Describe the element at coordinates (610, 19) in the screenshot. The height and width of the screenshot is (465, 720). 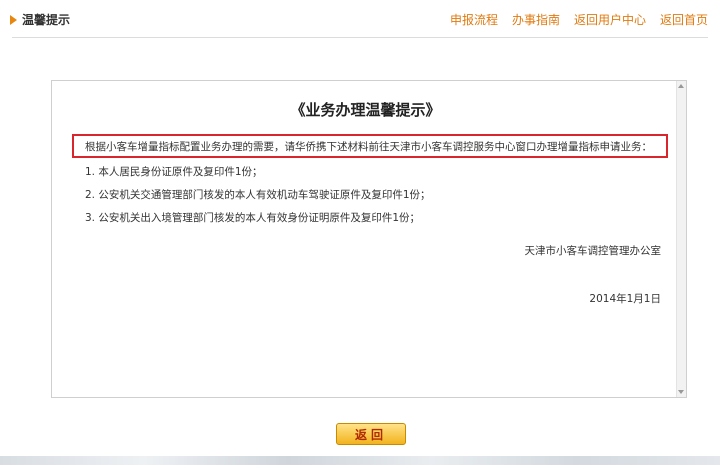
I see `nav-link-user-center: 返回用户中心` at that location.